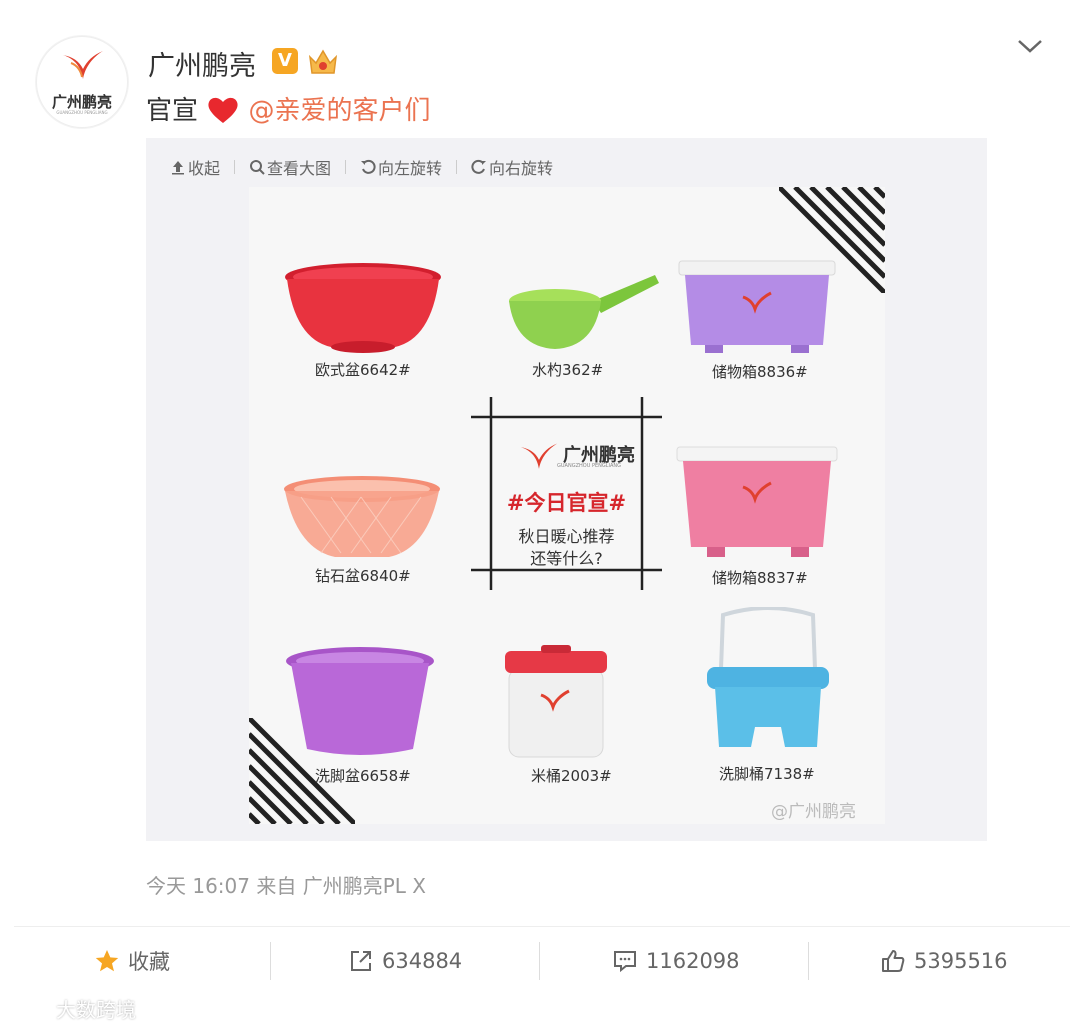 This screenshot has width=1080, height=1029. I want to click on rotate-left-button: 向左旋转, so click(401, 167).